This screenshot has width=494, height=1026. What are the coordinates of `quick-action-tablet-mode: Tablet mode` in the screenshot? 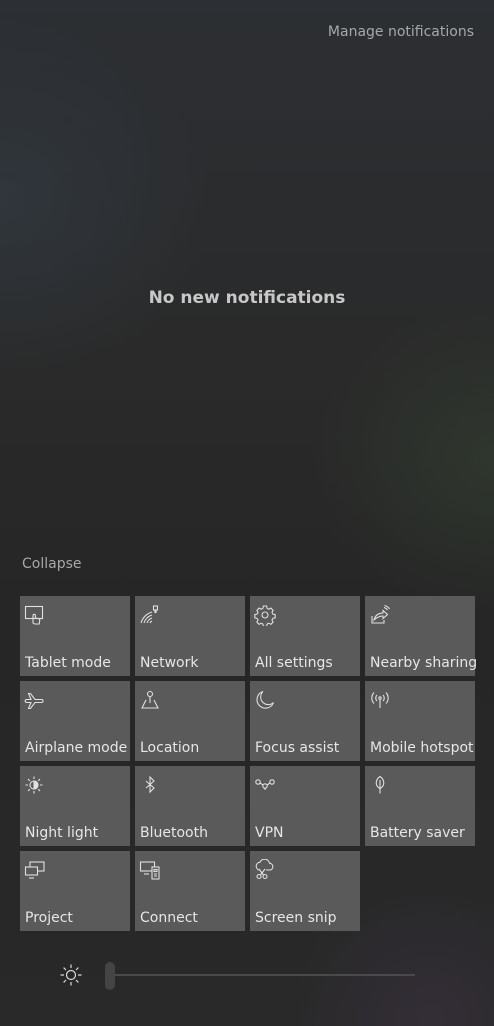 It's located at (75, 636).